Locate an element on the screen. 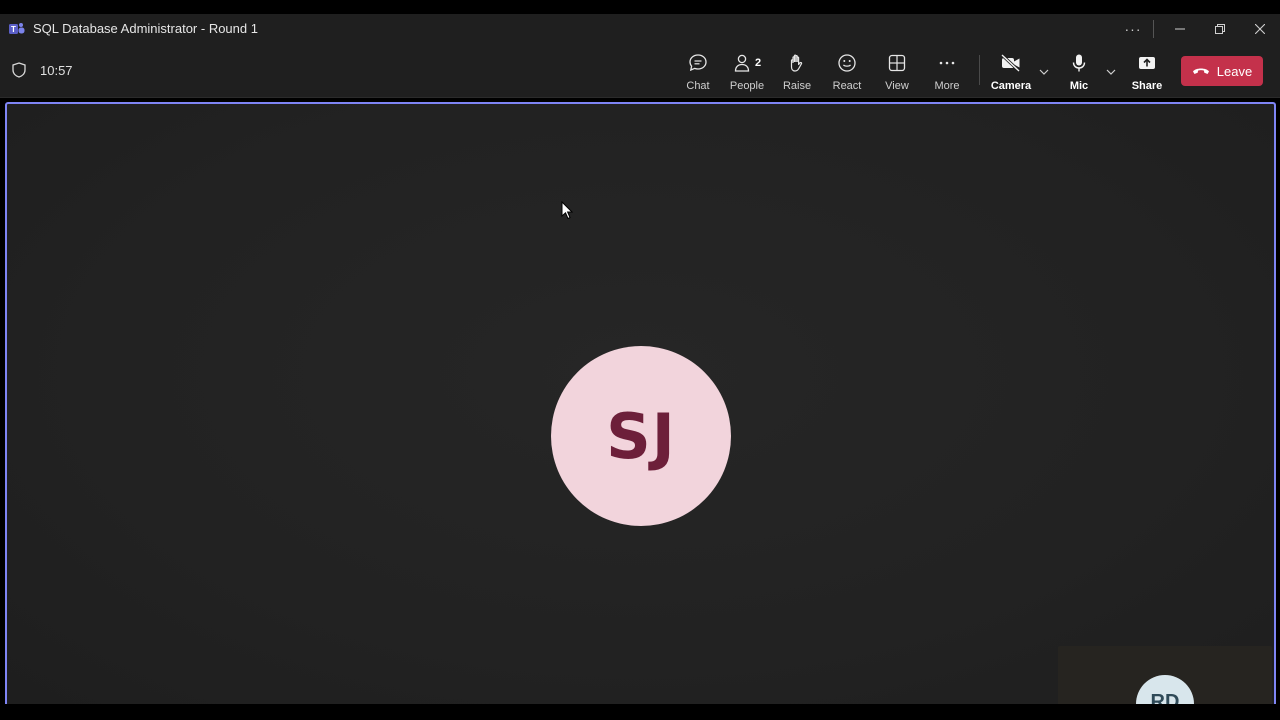  timer-text: 10:57 is located at coordinates (56, 70).